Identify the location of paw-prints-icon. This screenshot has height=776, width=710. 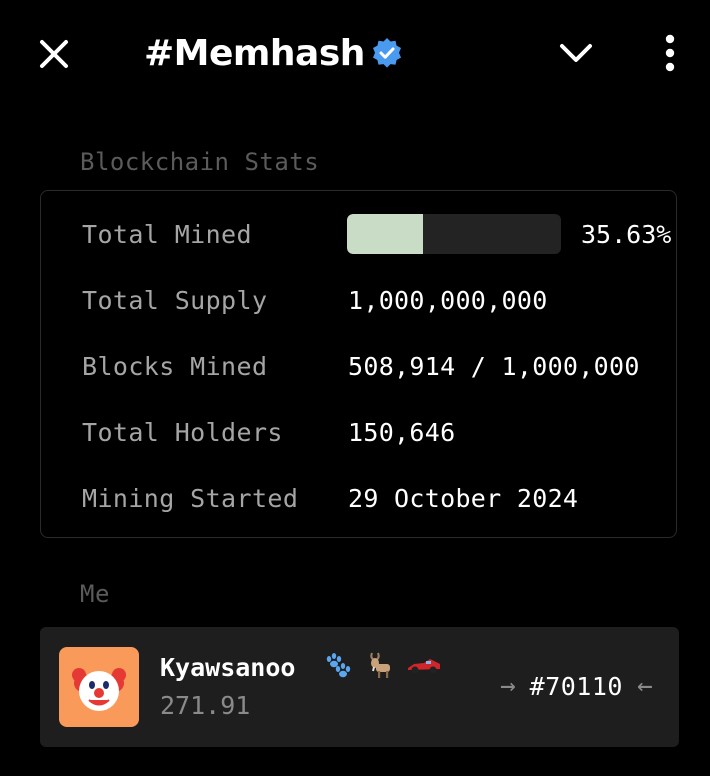
(338, 665).